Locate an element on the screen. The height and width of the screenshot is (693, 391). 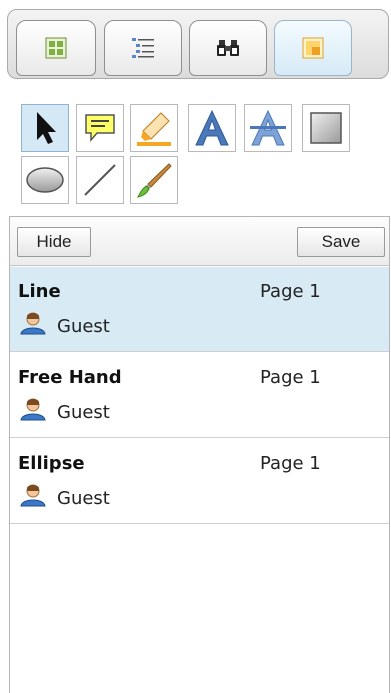
annotation-item-line: Line Page 1 Guest is located at coordinates (199, 309).